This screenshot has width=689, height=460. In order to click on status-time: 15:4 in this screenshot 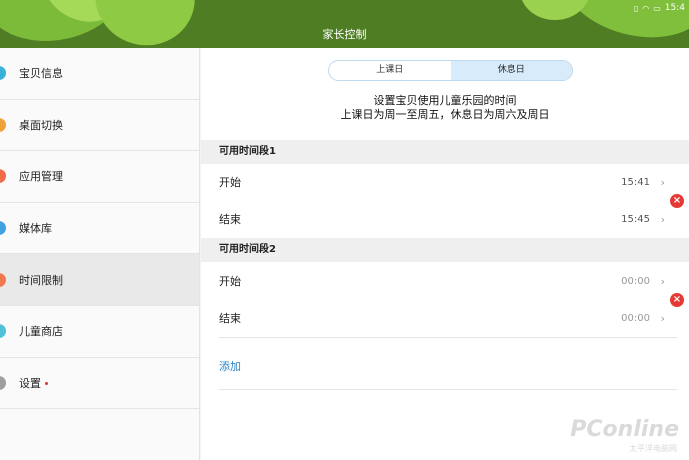, I will do `click(674, 8)`.